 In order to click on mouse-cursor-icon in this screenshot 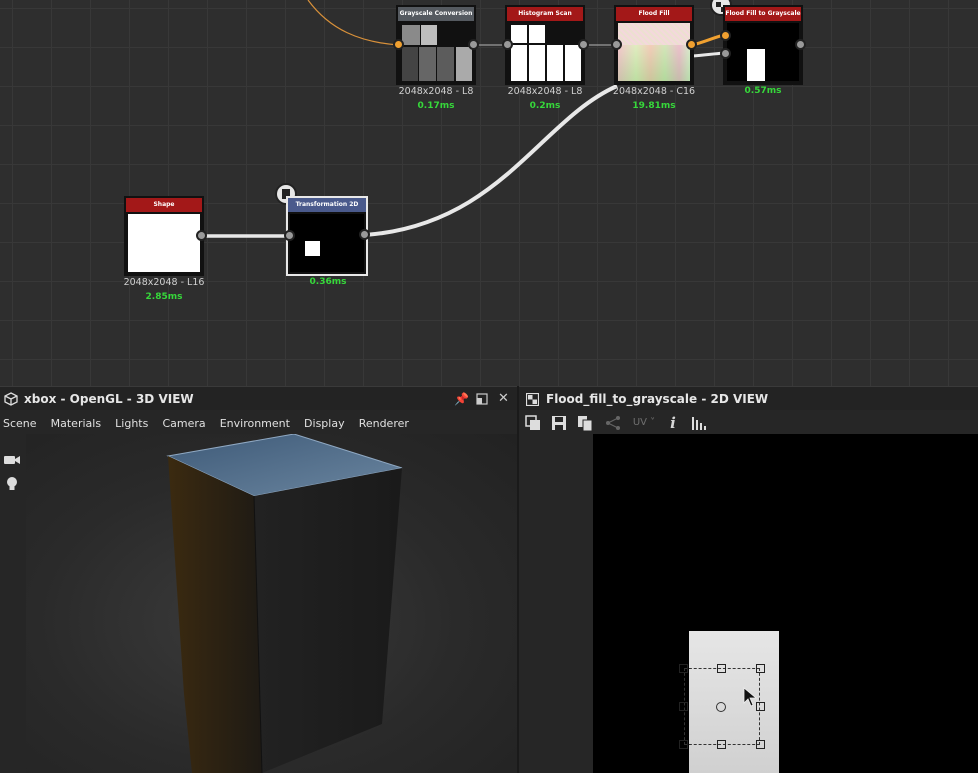, I will do `click(750, 697)`.